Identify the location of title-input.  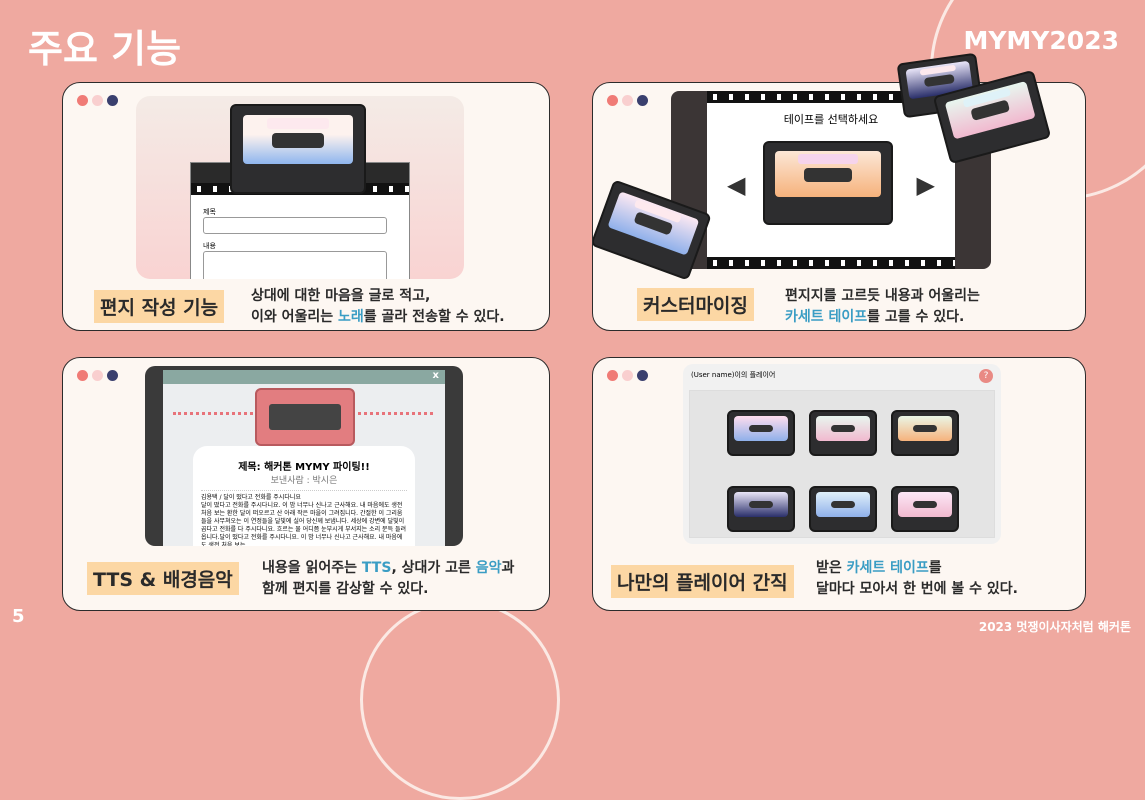
(295, 225).